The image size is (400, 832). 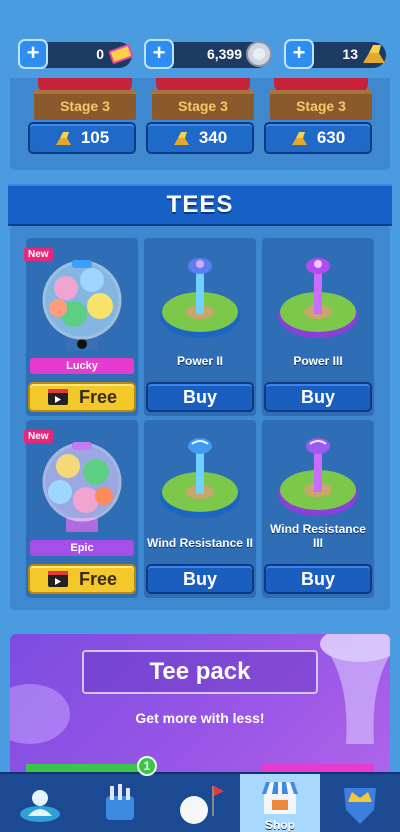 What do you see at coordinates (350, 54) in the screenshot?
I see `gold-value: 13` at bounding box center [350, 54].